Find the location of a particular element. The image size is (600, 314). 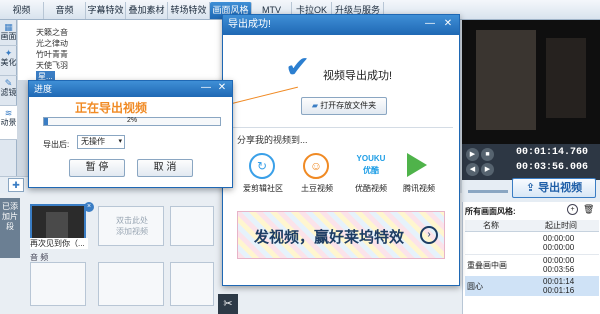

table-row-selected: 圆心 00:01:14 00:01:16 is located at coordinates (532, 286).